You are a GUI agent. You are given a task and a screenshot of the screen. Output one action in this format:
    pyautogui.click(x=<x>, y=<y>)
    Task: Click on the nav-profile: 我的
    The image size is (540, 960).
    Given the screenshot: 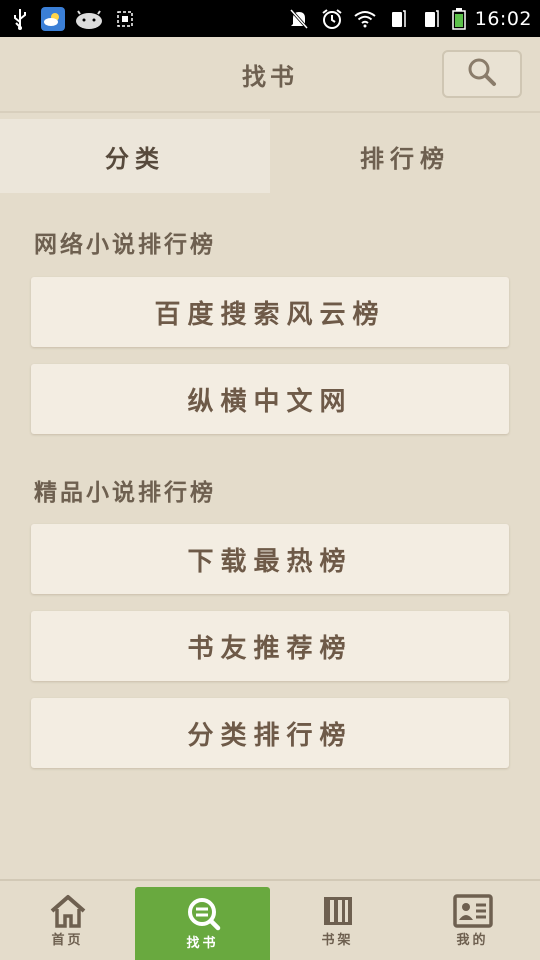 What is the action you would take?
    pyautogui.click(x=472, y=920)
    